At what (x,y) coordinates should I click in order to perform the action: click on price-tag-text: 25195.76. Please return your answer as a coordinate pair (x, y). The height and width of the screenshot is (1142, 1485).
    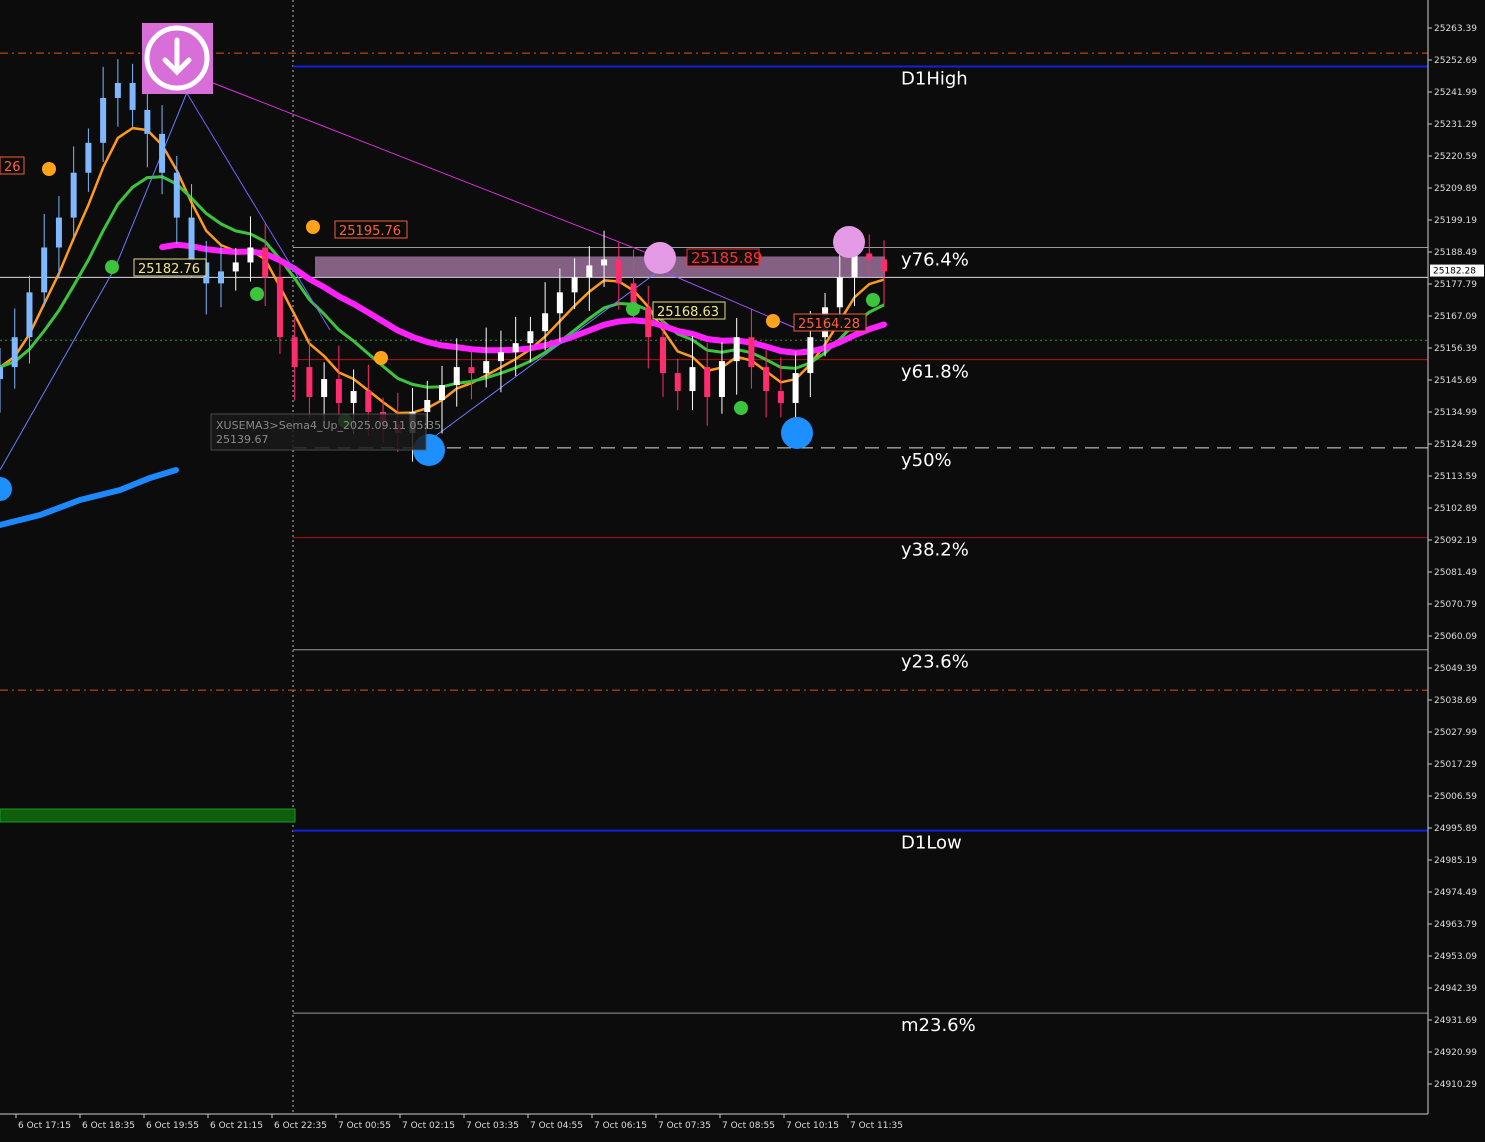
    Looking at the image, I should click on (370, 231).